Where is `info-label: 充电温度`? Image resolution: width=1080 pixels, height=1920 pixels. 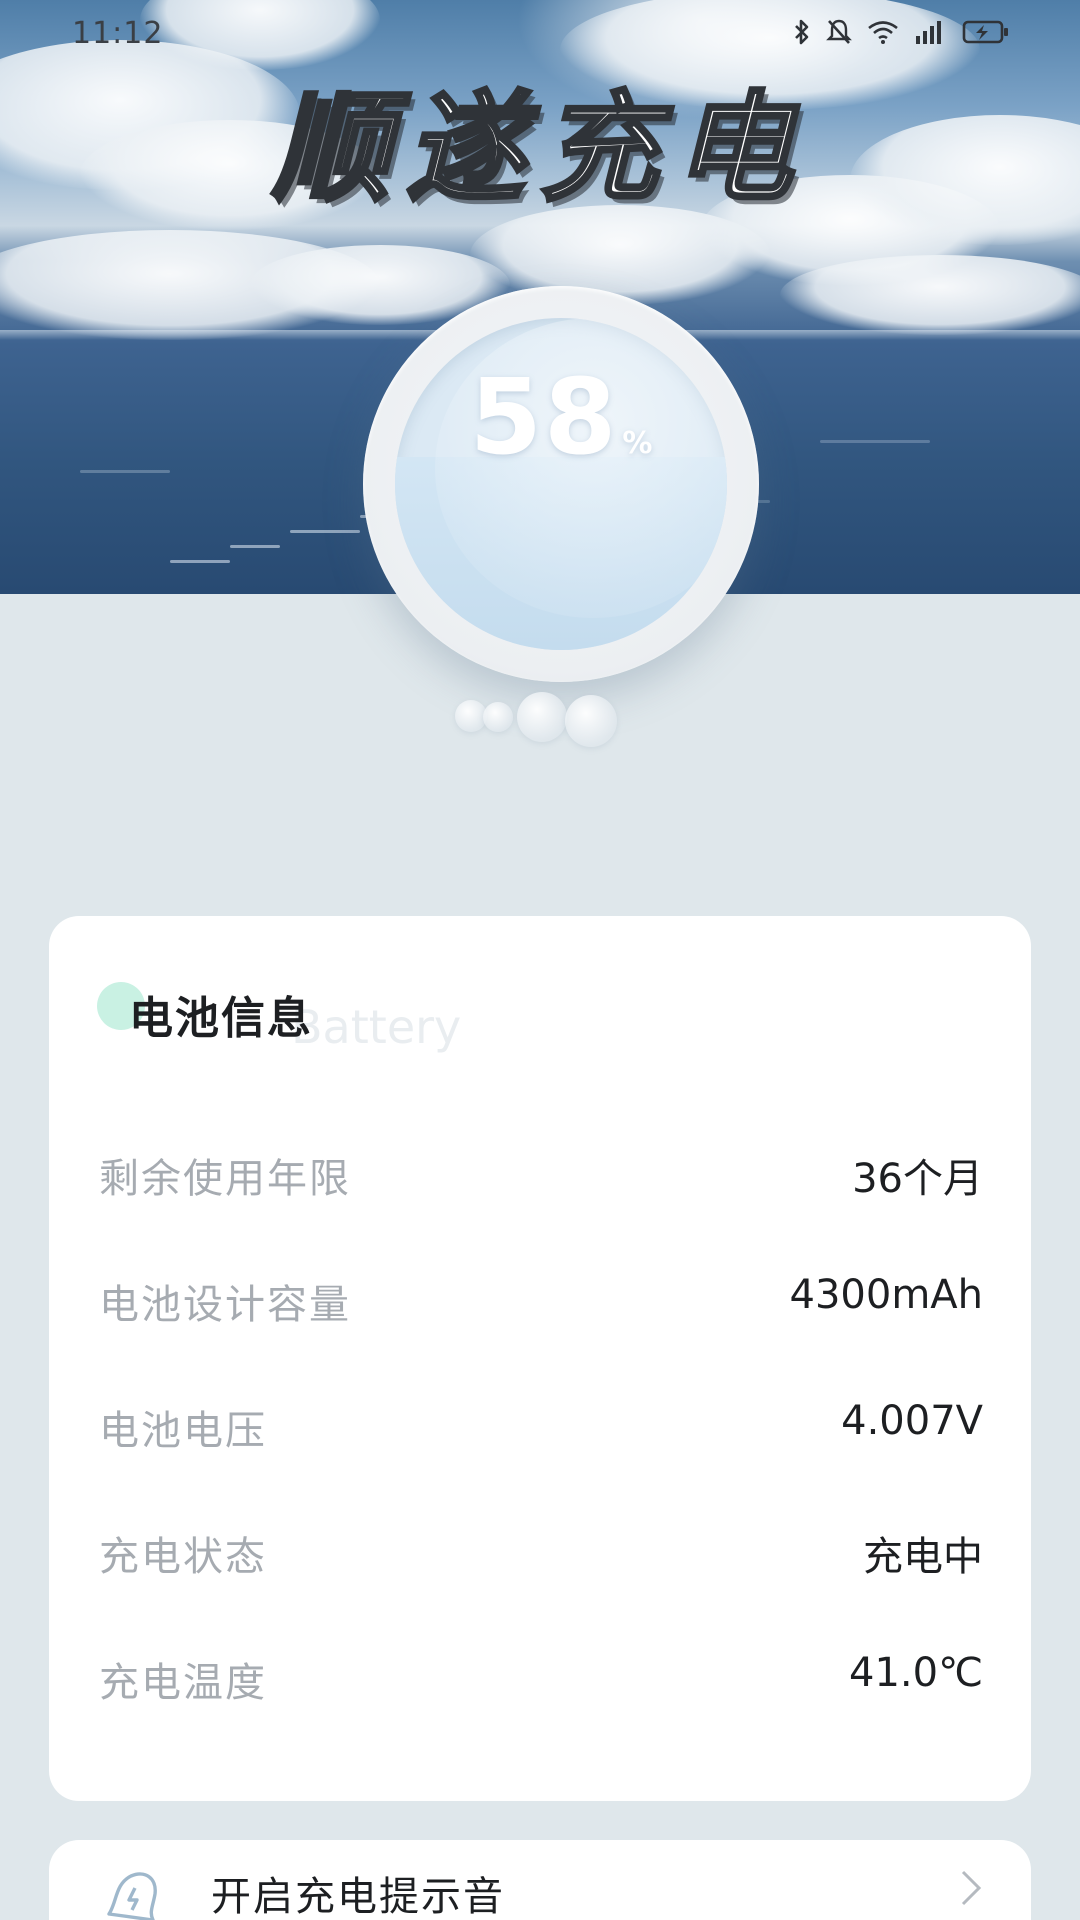
info-label: 充电温度 is located at coordinates (183, 1683).